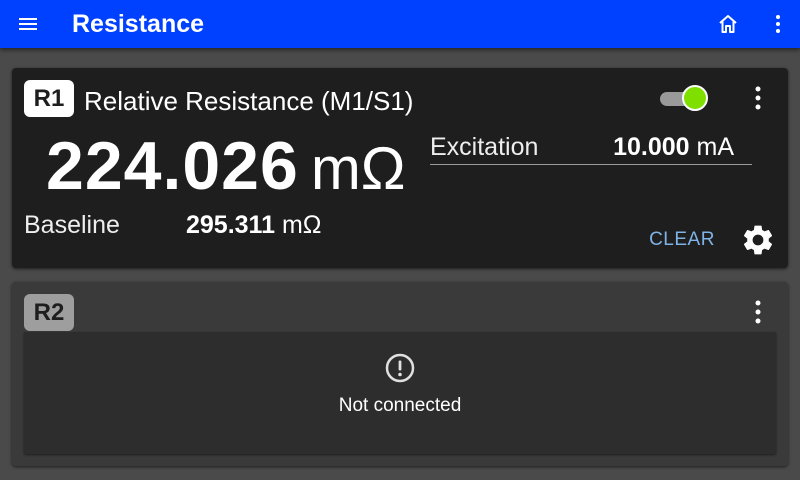 The width and height of the screenshot is (800, 480). I want to click on excitation-value: 10.000 mA, so click(673, 147).